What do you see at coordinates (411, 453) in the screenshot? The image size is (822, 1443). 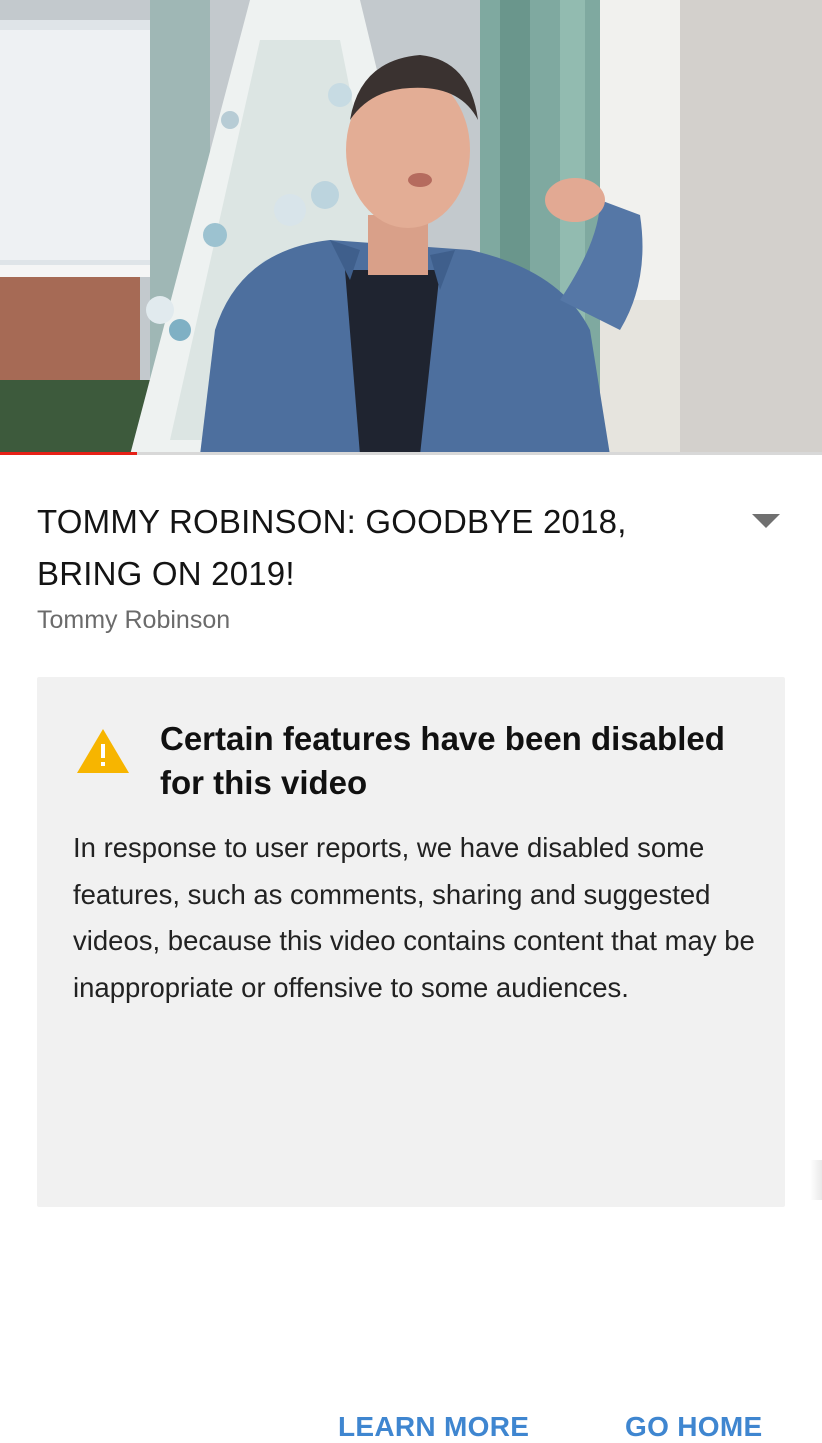 I see `progress-bar` at bounding box center [411, 453].